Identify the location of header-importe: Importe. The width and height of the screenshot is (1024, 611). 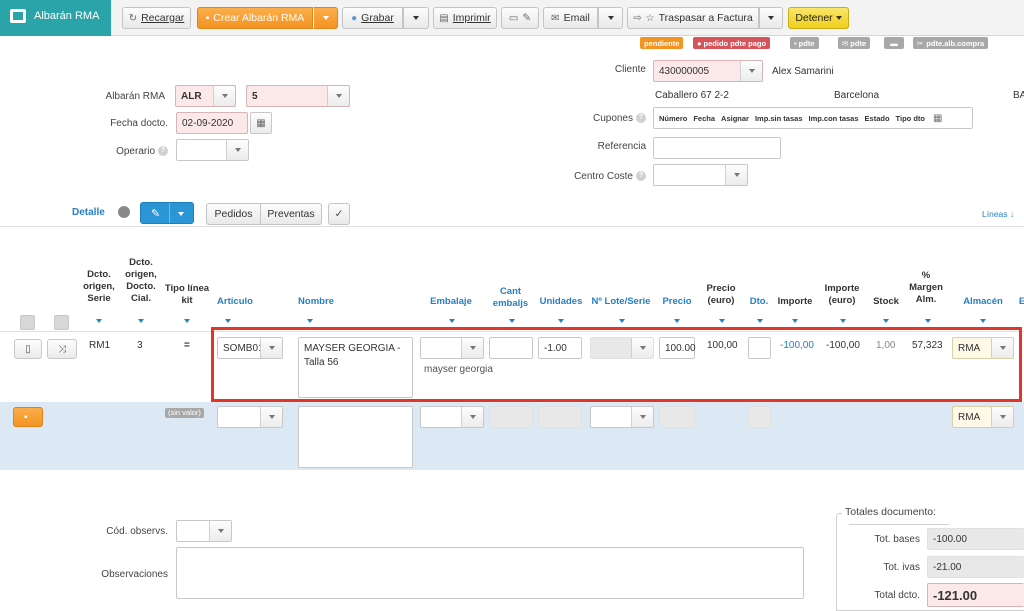
(795, 302).